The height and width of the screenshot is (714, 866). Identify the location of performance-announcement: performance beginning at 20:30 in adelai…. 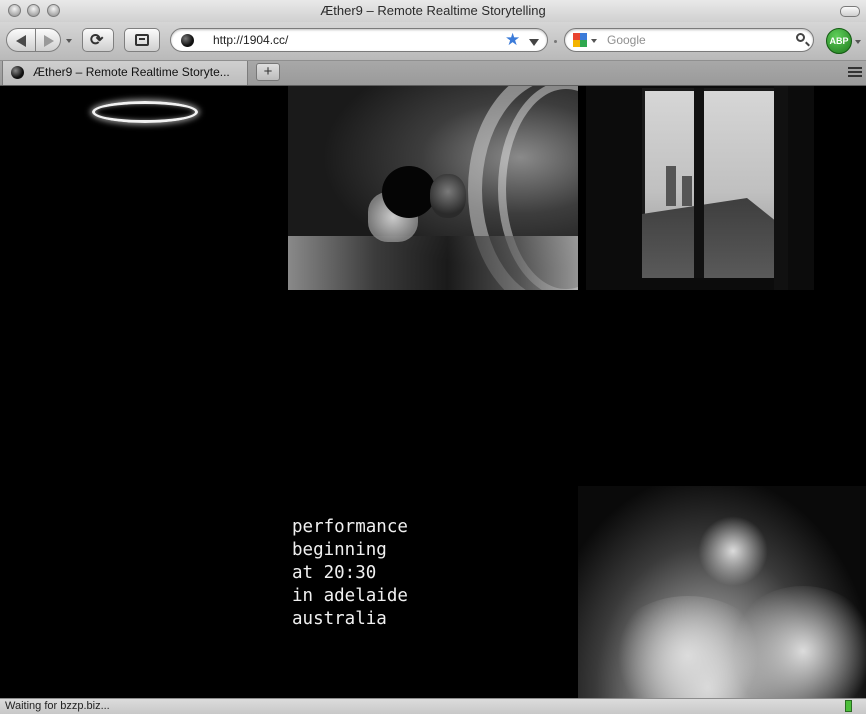
(350, 573).